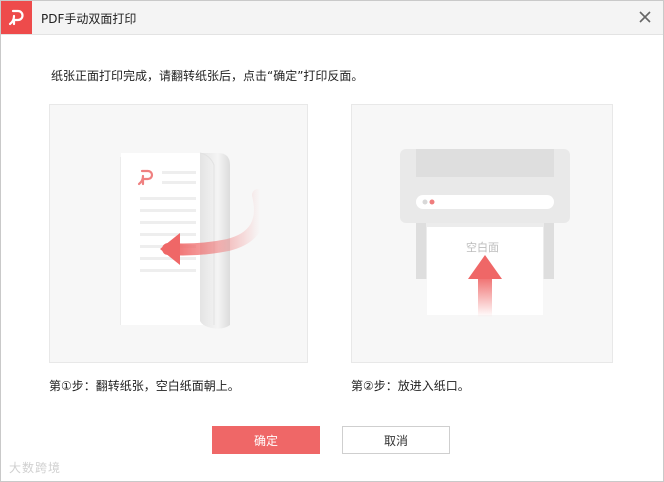  I want to click on dialog-title: PDF手动双面打印, so click(89, 19).